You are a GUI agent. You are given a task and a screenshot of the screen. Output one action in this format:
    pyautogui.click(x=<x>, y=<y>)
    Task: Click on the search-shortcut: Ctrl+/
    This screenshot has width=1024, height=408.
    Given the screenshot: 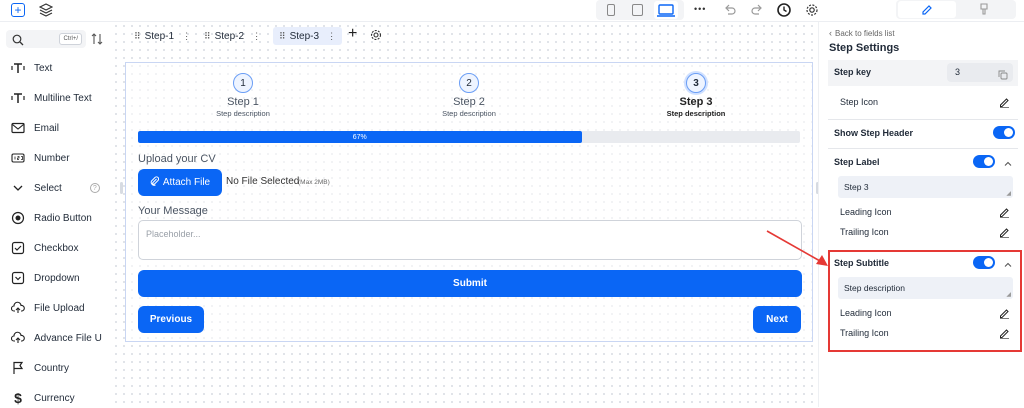 What is the action you would take?
    pyautogui.click(x=70, y=39)
    